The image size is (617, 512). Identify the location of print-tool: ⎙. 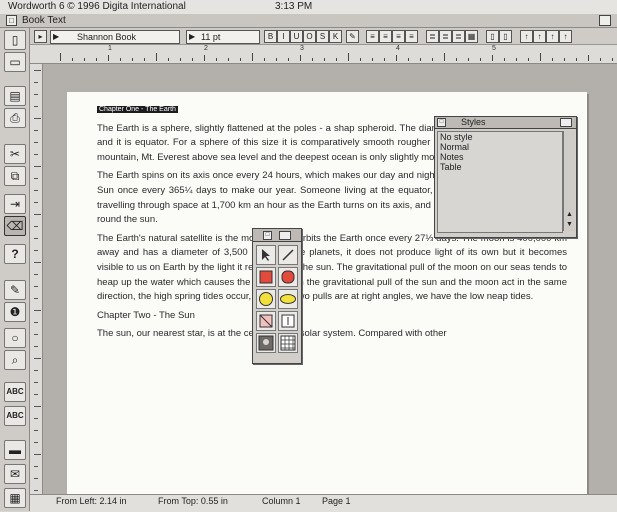
(15, 118).